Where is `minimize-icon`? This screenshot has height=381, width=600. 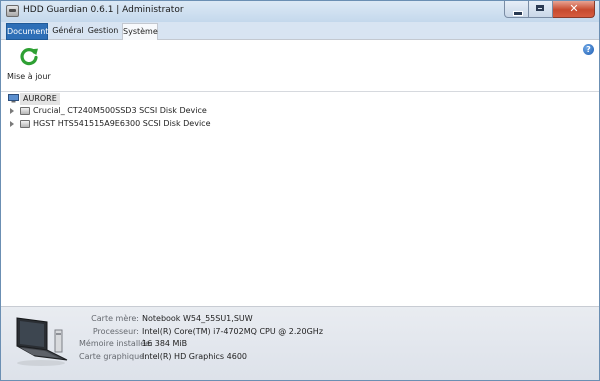 minimize-icon is located at coordinates (518, 13).